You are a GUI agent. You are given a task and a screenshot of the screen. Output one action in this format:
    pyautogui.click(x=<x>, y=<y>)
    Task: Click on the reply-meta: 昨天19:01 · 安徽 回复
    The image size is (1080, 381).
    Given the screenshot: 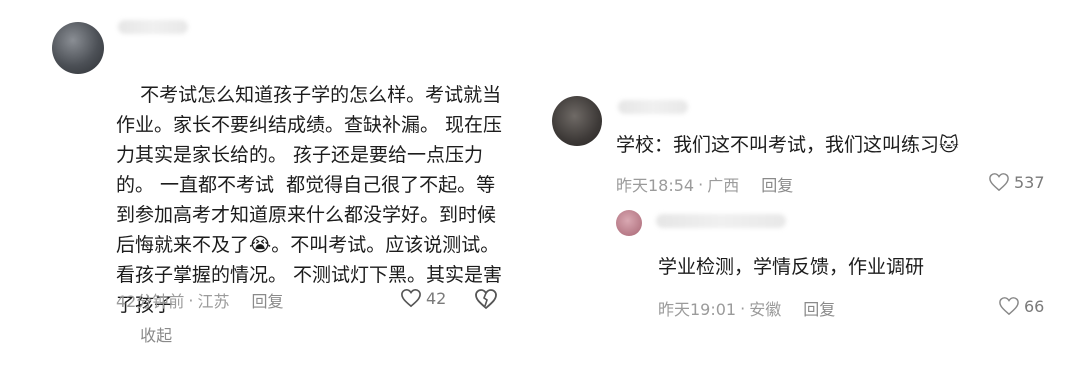 What is the action you would take?
    pyautogui.click(x=746, y=308)
    